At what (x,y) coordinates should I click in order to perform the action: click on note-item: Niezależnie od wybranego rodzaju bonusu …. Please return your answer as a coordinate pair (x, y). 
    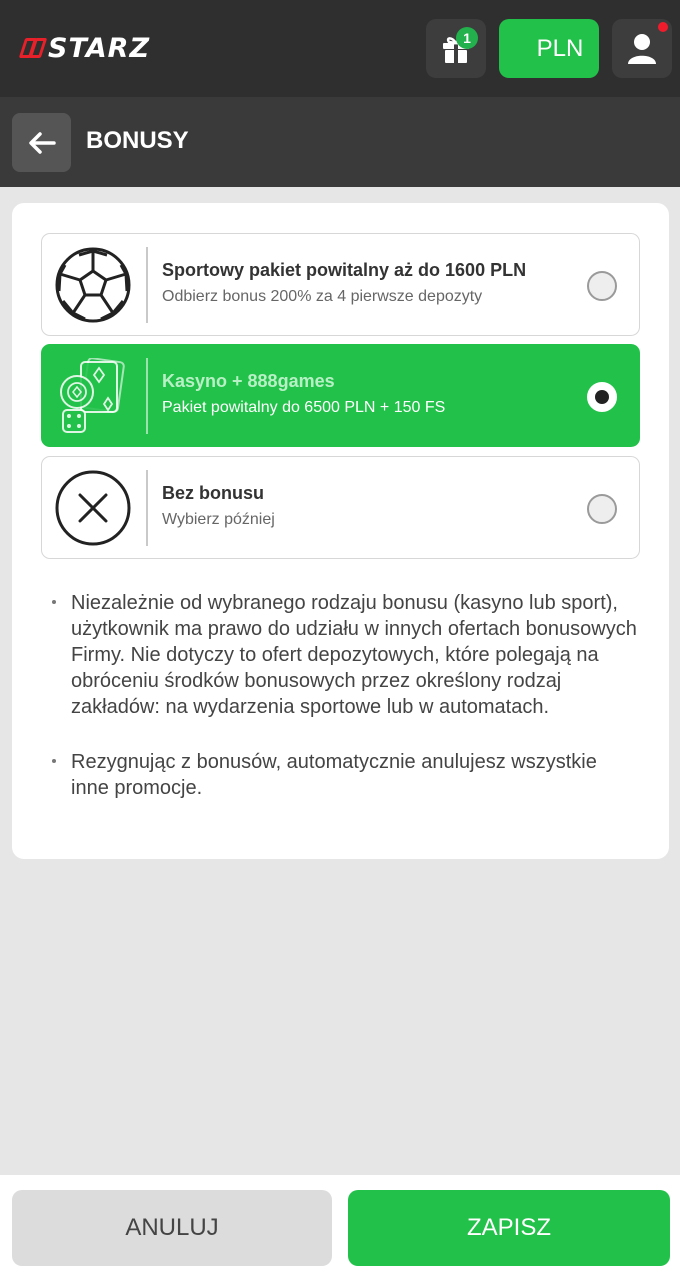
    Looking at the image, I should click on (345, 655).